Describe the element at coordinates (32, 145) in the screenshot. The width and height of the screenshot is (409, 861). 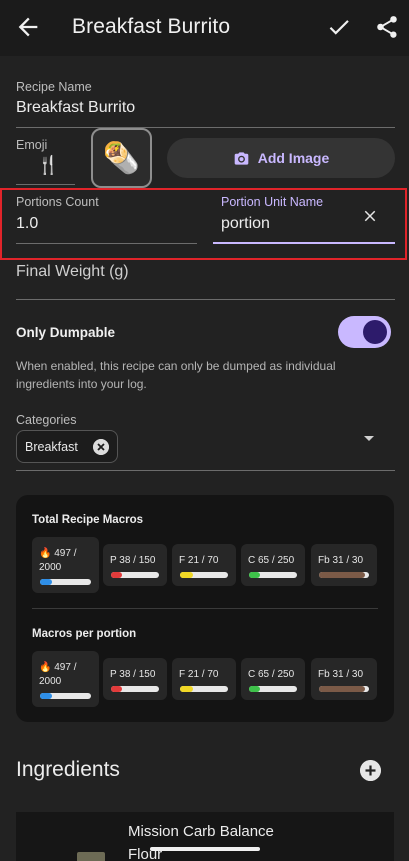
I see `emoji-label: Emoji` at that location.